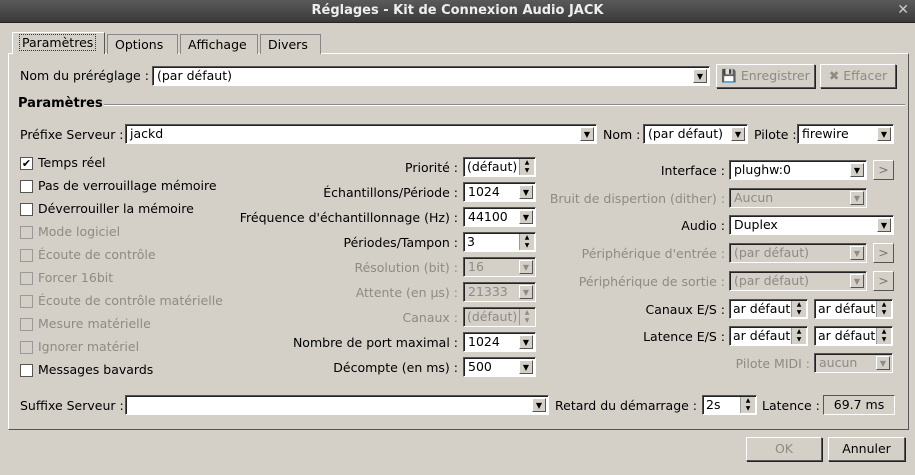 This screenshot has height=475, width=915. I want to click on latency-value: 69.7 ms, so click(859, 405).